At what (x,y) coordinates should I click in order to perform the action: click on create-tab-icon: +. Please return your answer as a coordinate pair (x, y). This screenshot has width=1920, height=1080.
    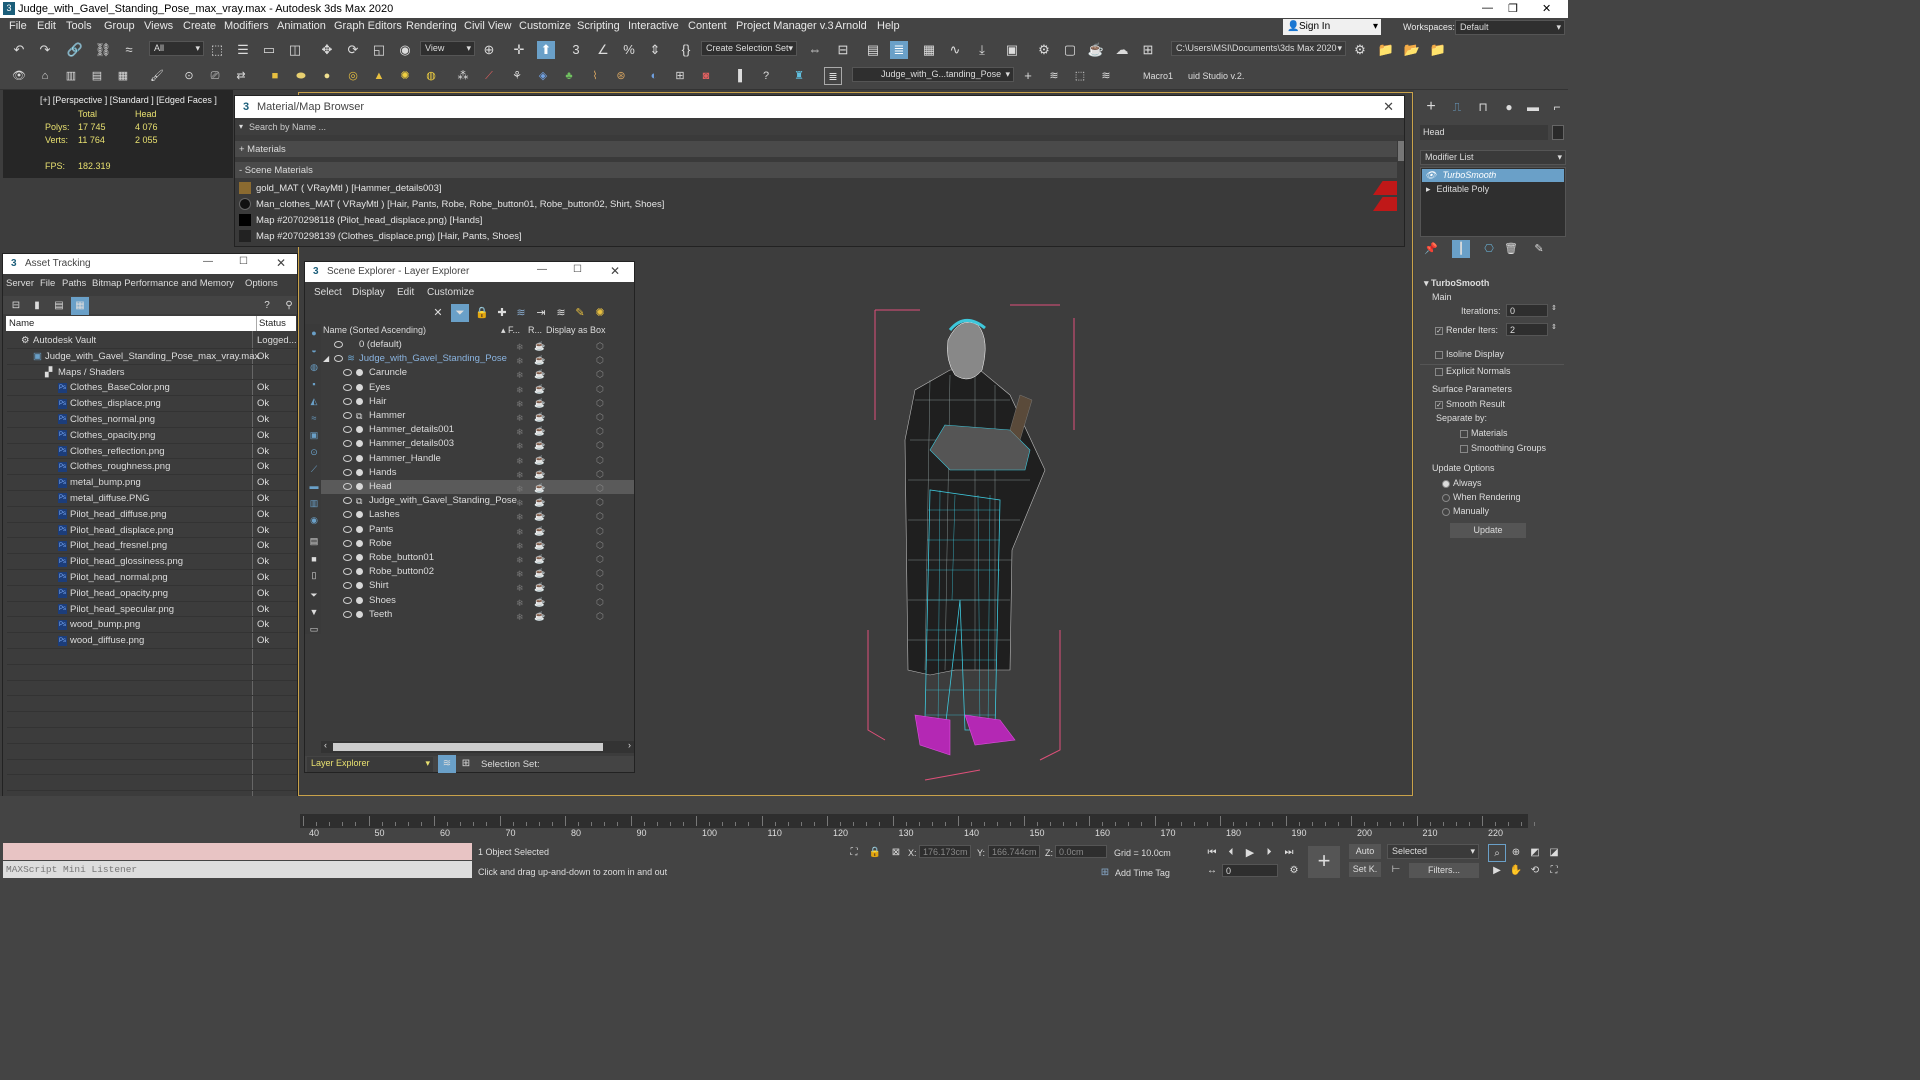
    Looking at the image, I should click on (1431, 107).